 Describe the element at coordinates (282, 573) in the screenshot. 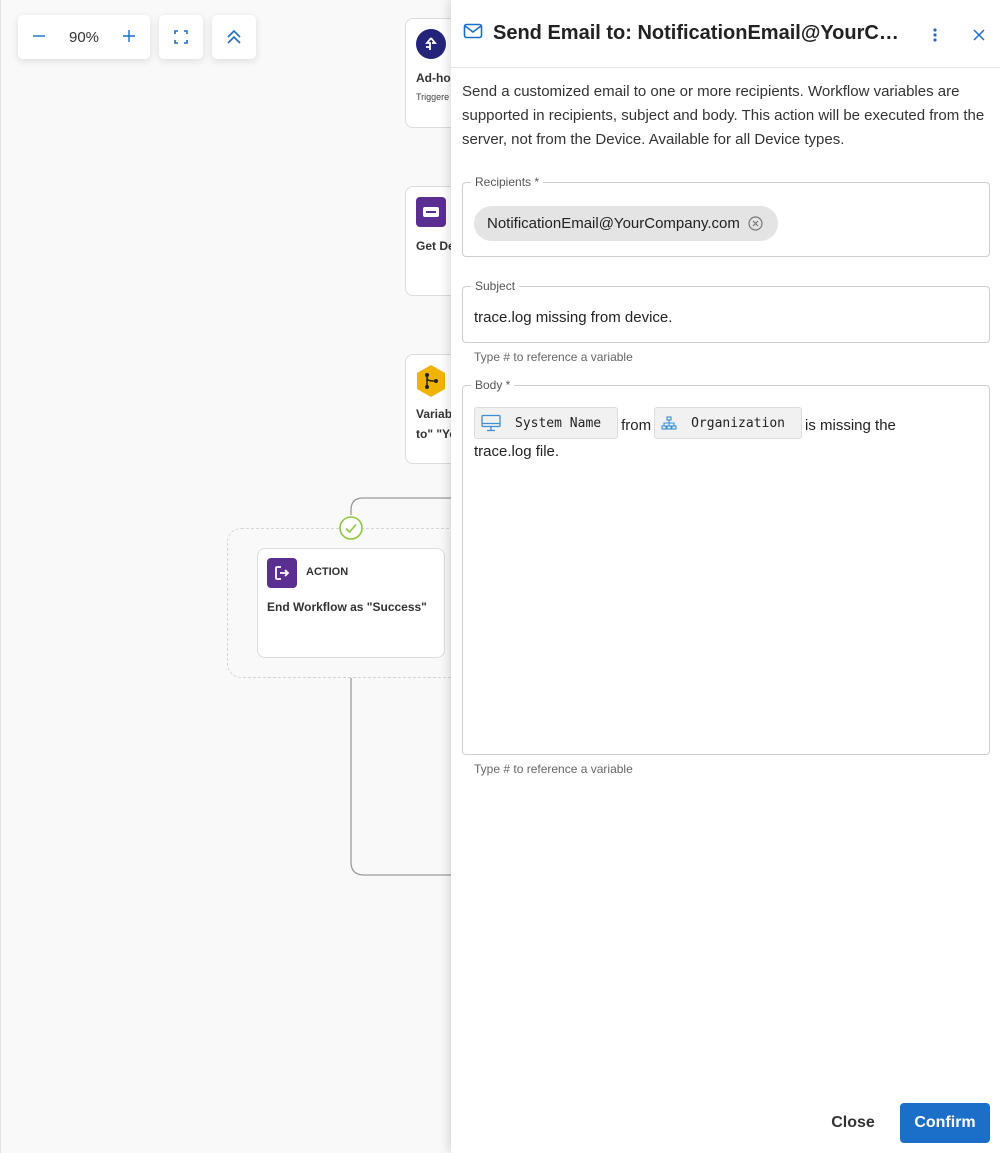

I see `exit-icon` at that location.